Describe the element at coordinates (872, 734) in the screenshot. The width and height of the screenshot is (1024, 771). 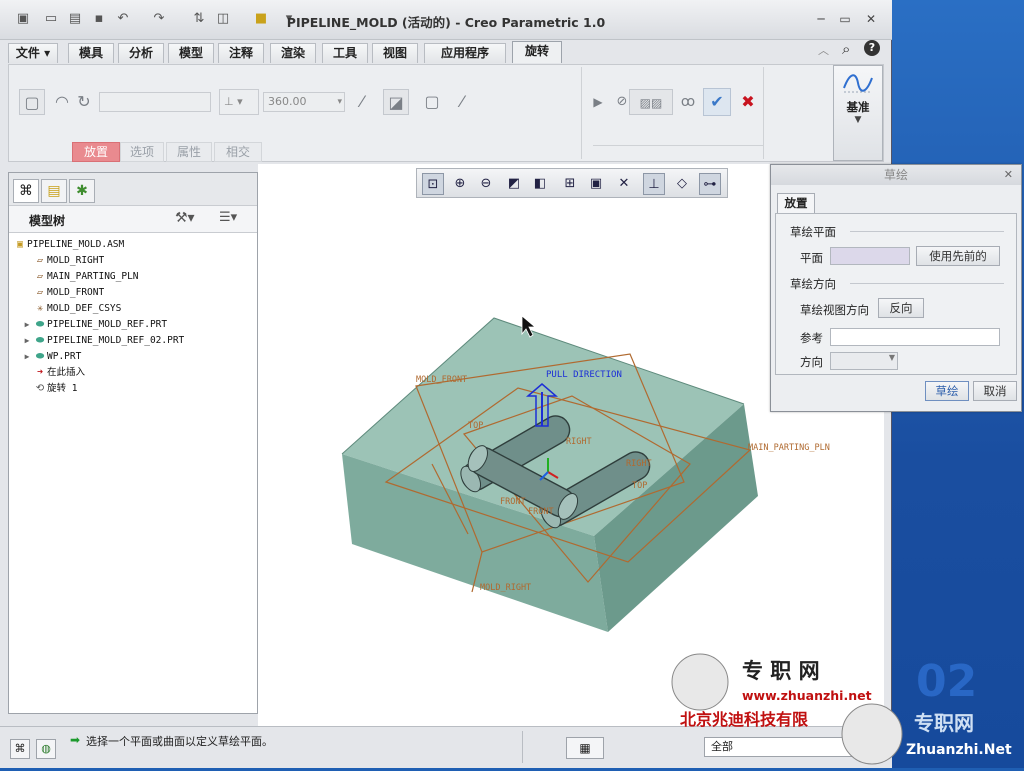
I see `soccer-ball-icon` at that location.